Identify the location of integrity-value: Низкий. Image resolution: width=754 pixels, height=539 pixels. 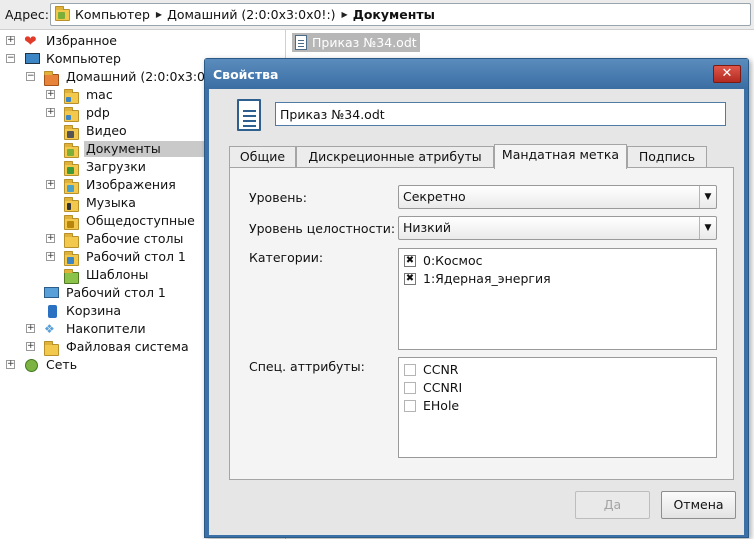
(427, 227).